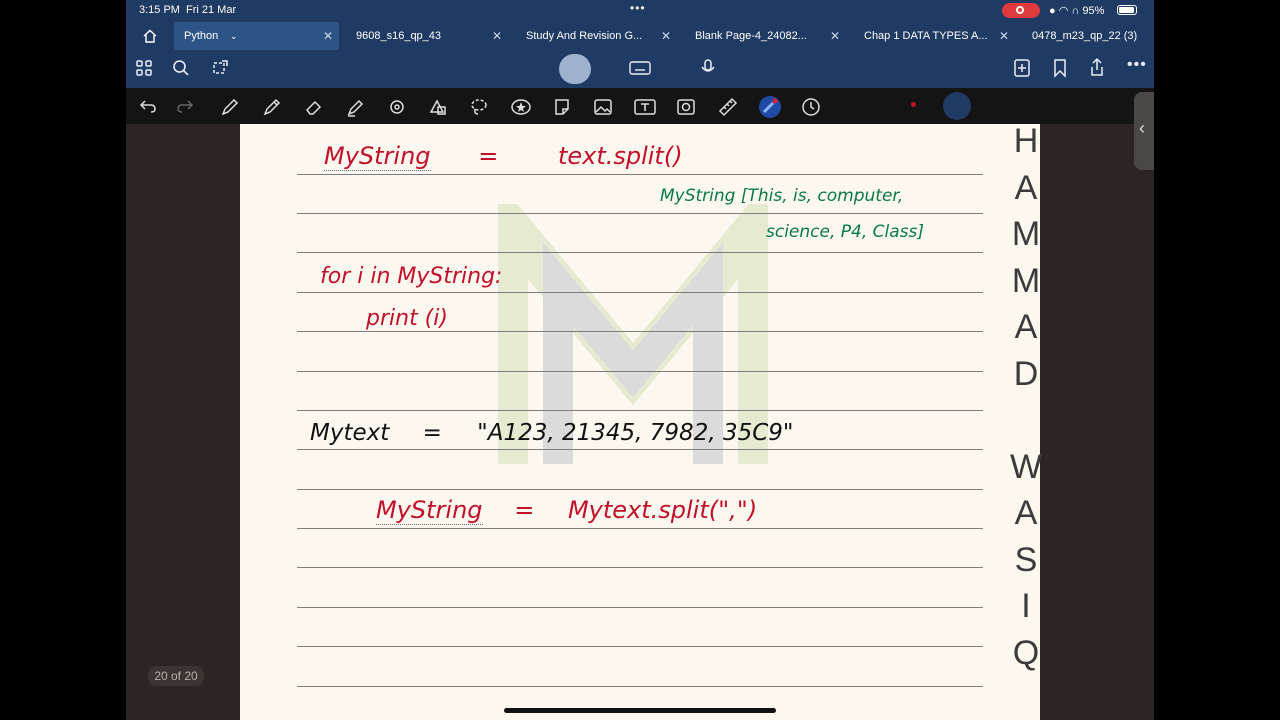 This screenshot has width=1280, height=720. What do you see at coordinates (640, 710) in the screenshot?
I see `home-indicator` at bounding box center [640, 710].